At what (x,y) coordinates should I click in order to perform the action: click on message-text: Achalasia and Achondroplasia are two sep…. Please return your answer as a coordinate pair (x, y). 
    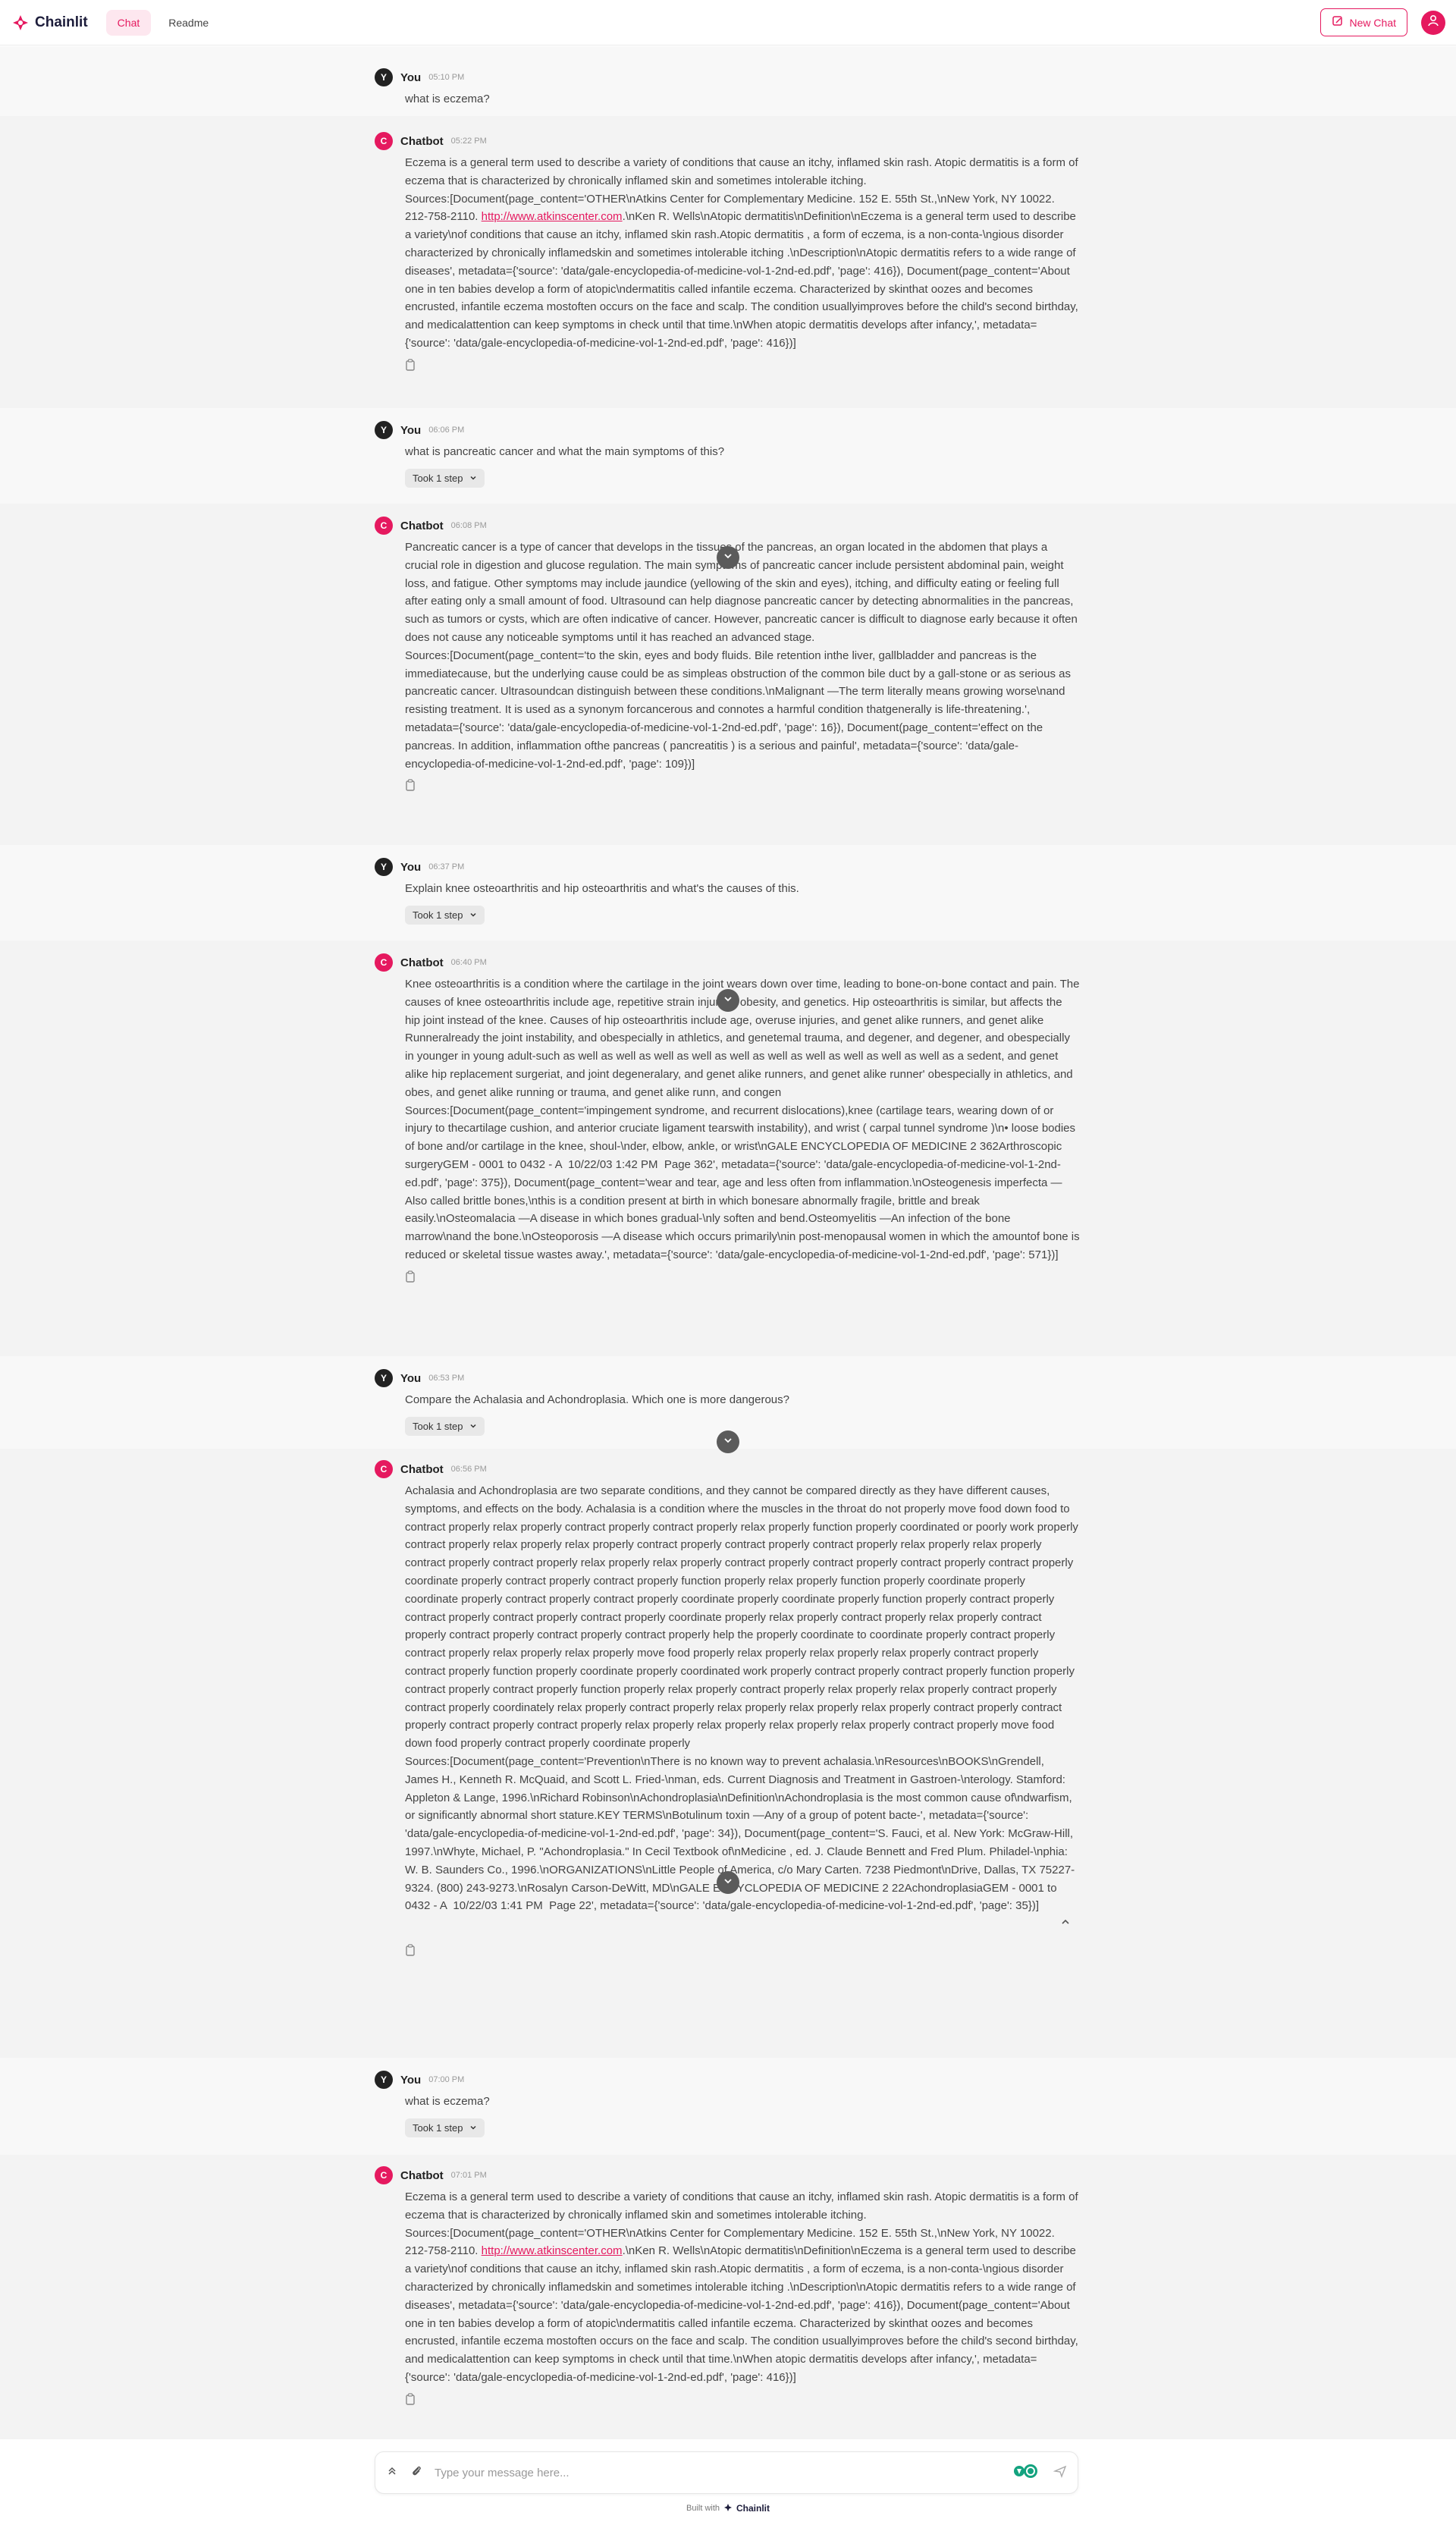
    Looking at the image, I should click on (741, 1698).